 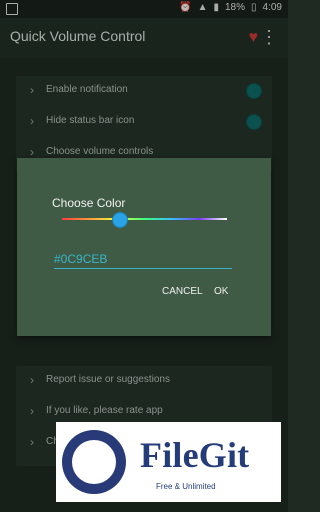 I want to click on hue-slider, so click(x=144, y=220).